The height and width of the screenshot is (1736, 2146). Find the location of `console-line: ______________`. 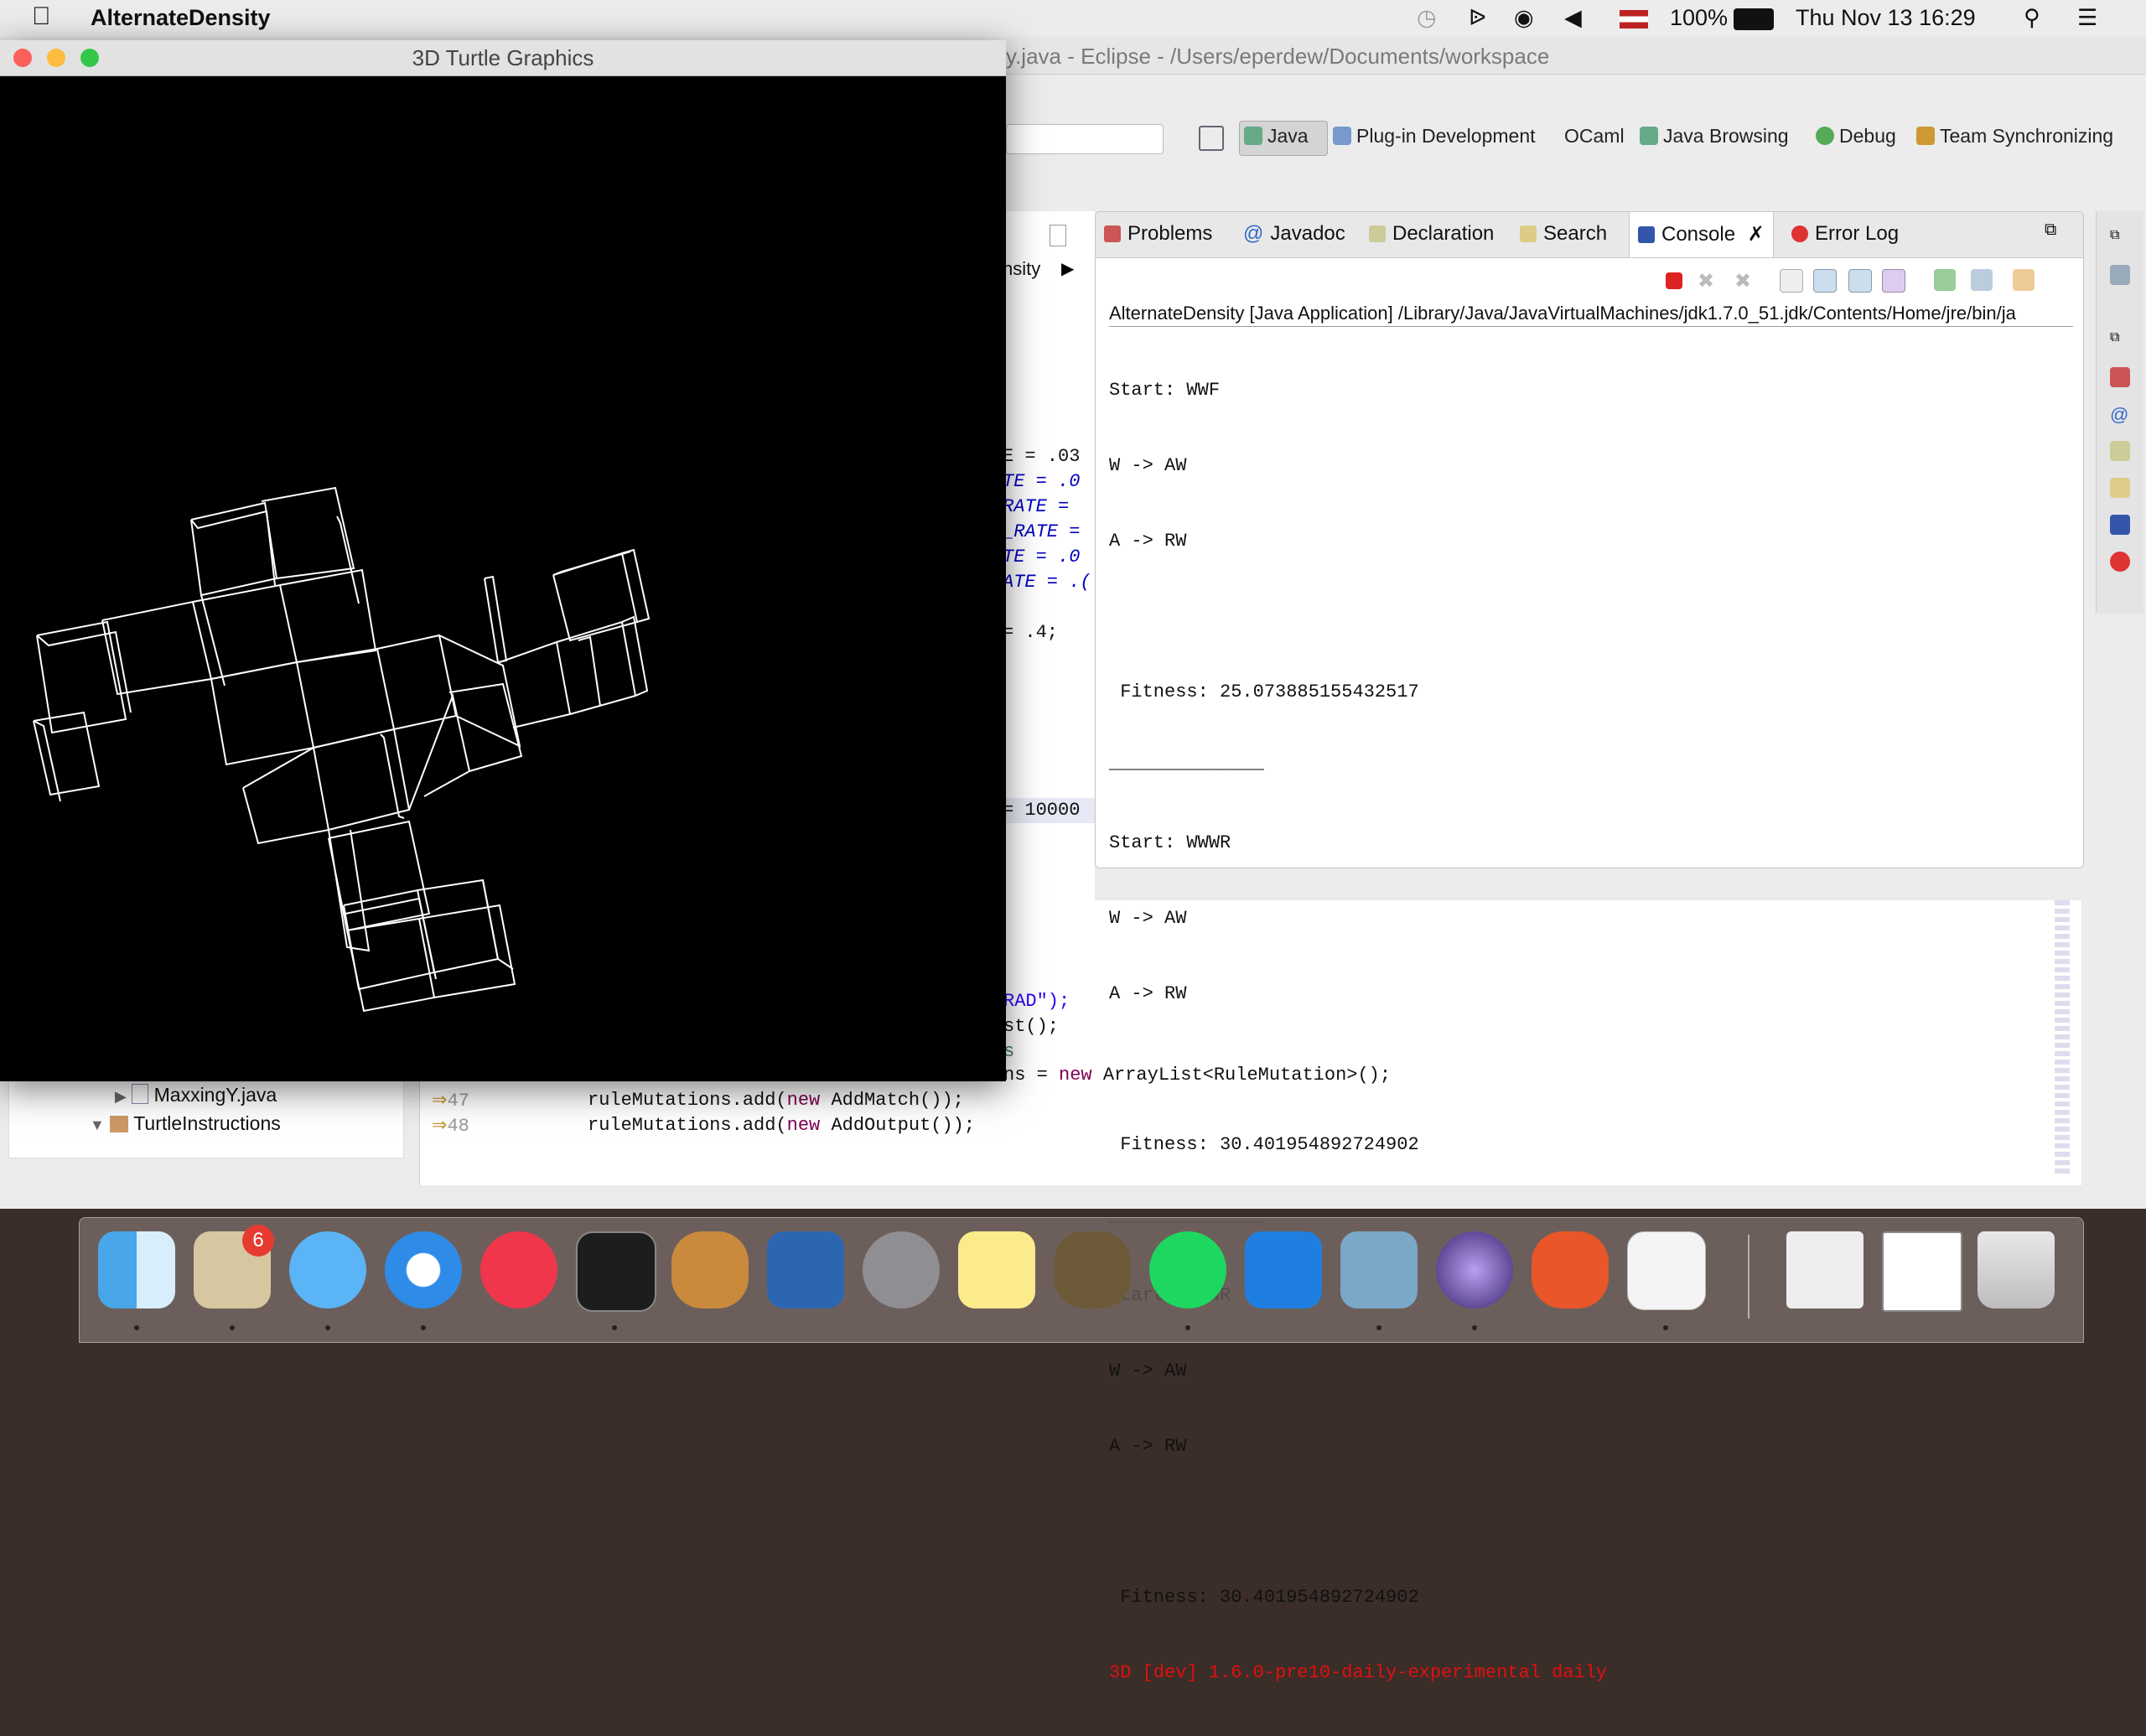

console-line: ______________ is located at coordinates (1186, 763).